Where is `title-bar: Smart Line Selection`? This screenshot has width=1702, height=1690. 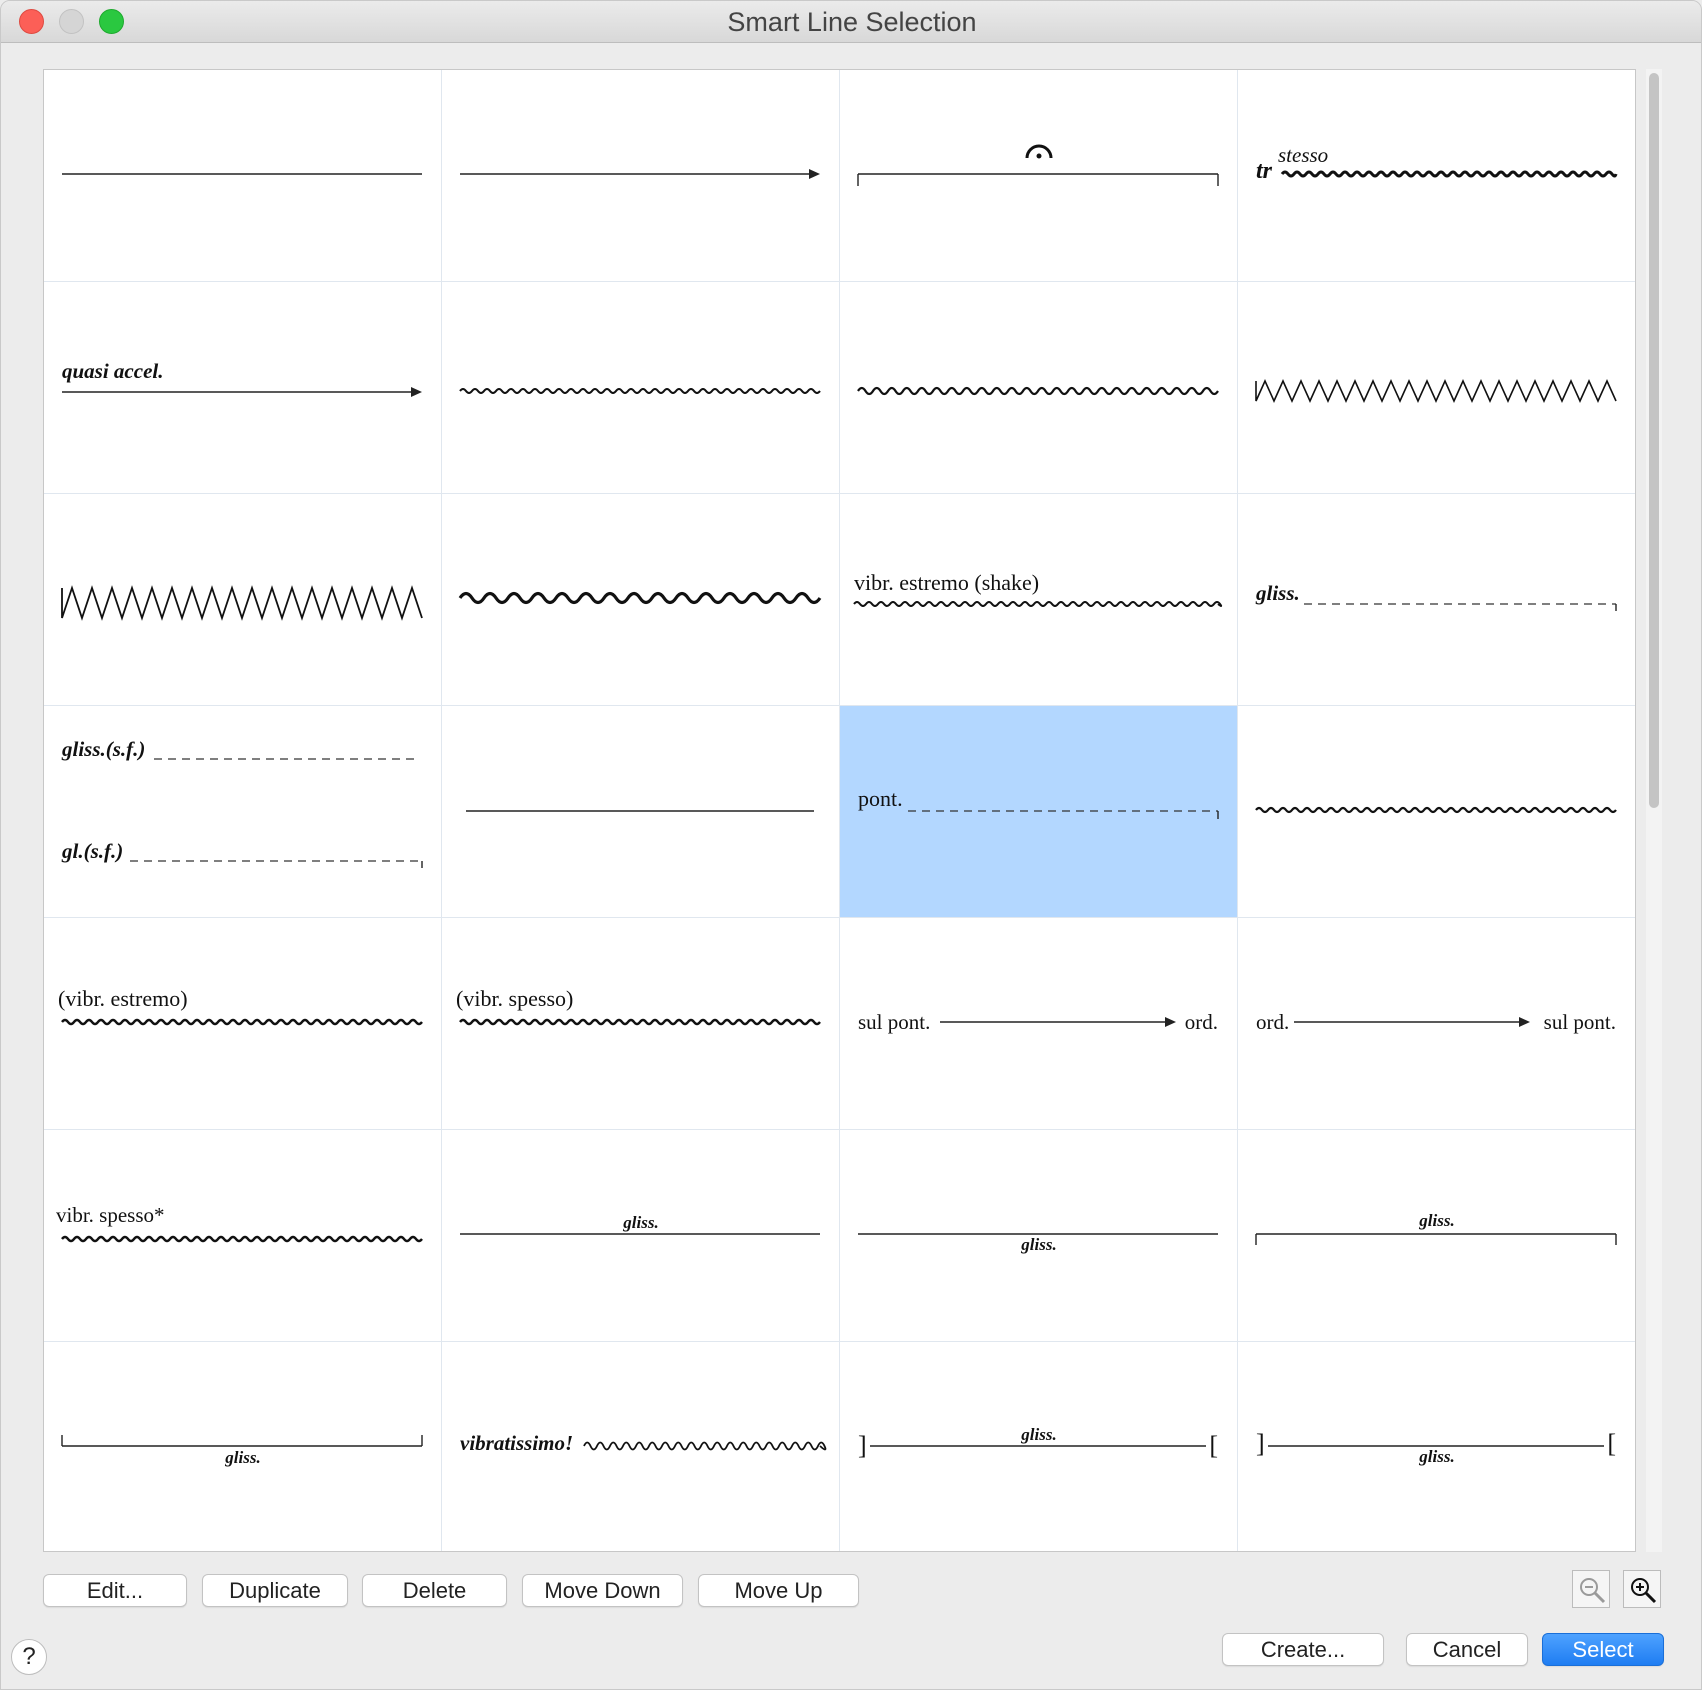
title-bar: Smart Line Selection is located at coordinates (851, 22).